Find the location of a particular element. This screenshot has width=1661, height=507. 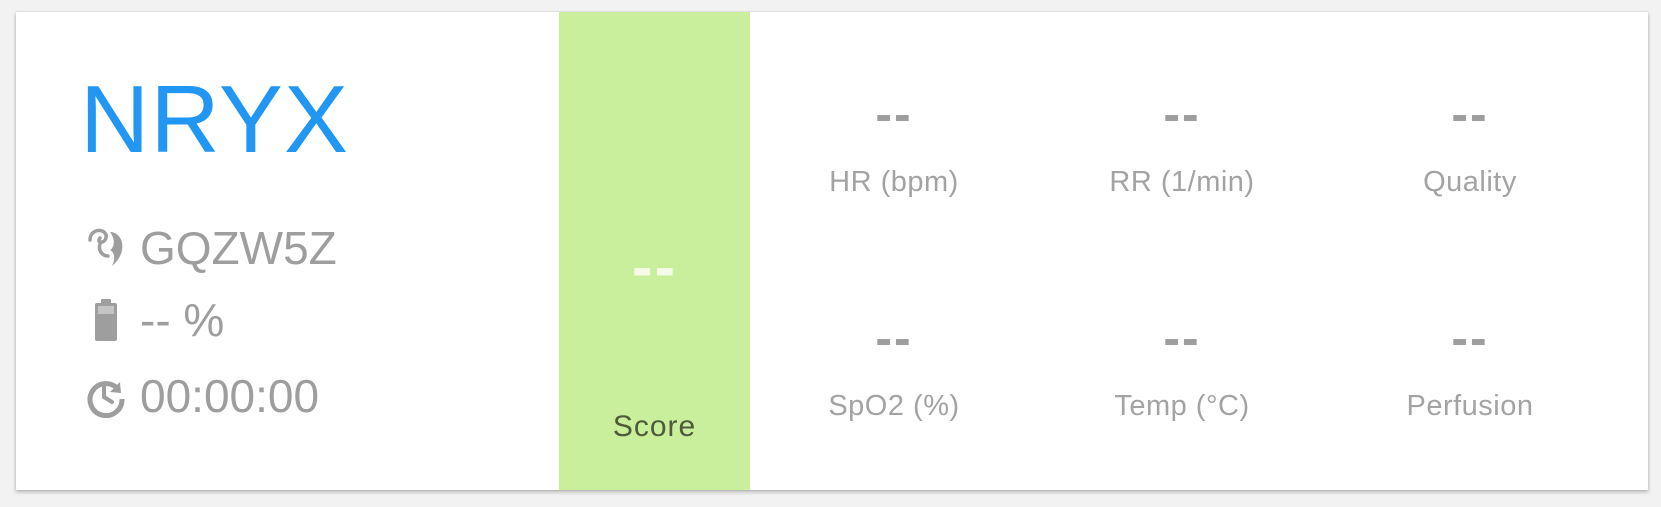

metric-rr: -- RR (1/min) is located at coordinates (1182, 142).